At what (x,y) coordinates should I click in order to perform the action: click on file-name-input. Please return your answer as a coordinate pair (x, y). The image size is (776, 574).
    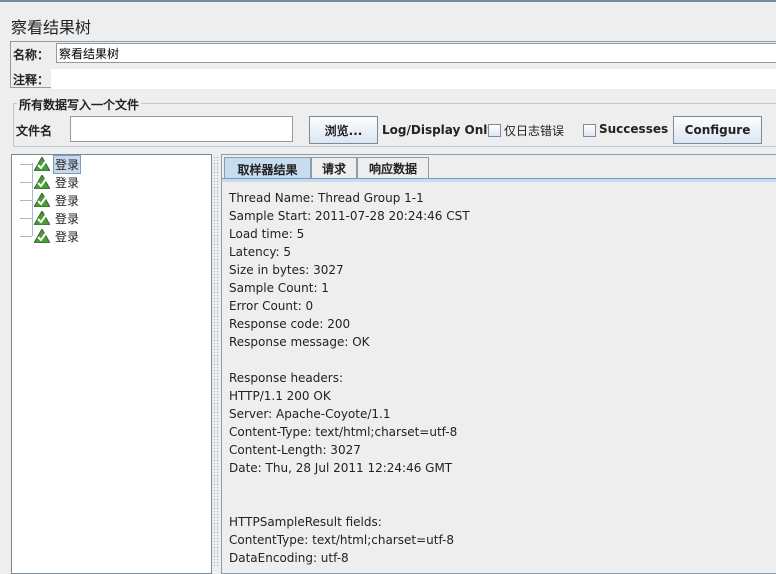
    Looking at the image, I should click on (181, 129).